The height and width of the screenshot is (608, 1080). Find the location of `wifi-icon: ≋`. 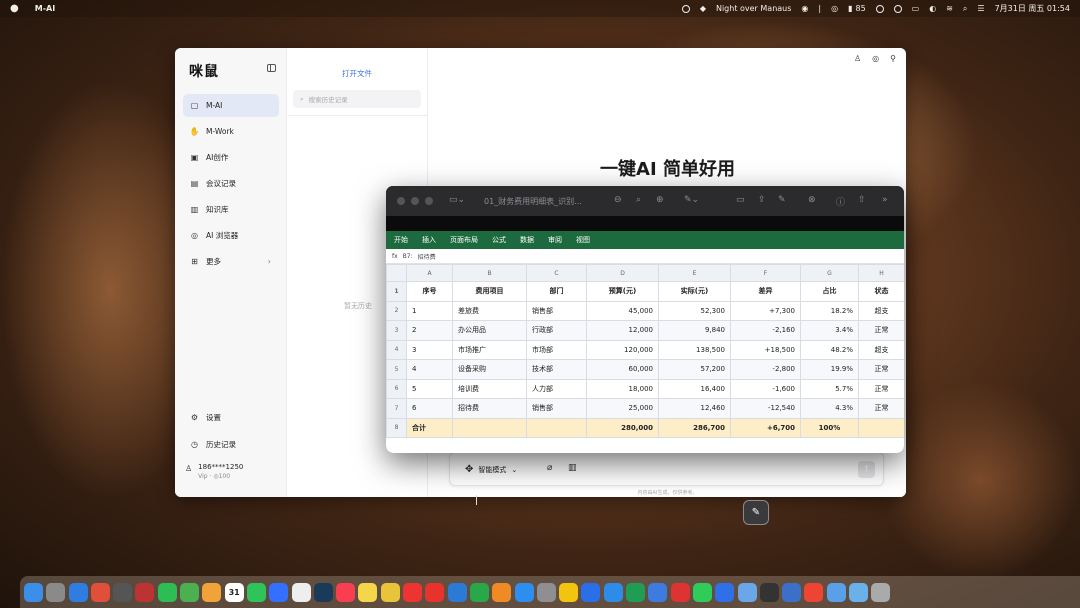

wifi-icon: ≋ is located at coordinates (949, 8).